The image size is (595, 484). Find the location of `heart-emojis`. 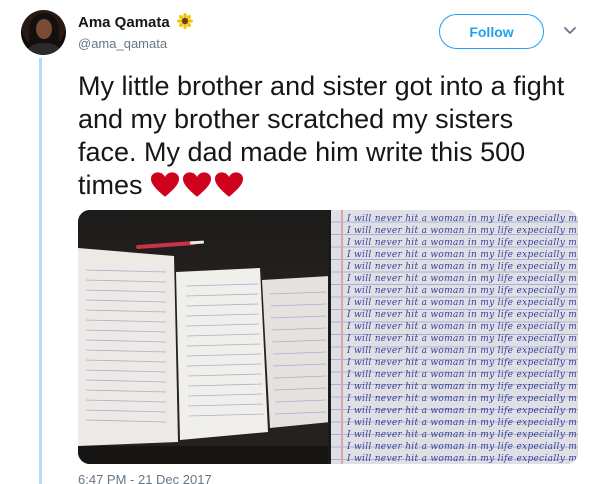

heart-emojis is located at coordinates (198, 188).